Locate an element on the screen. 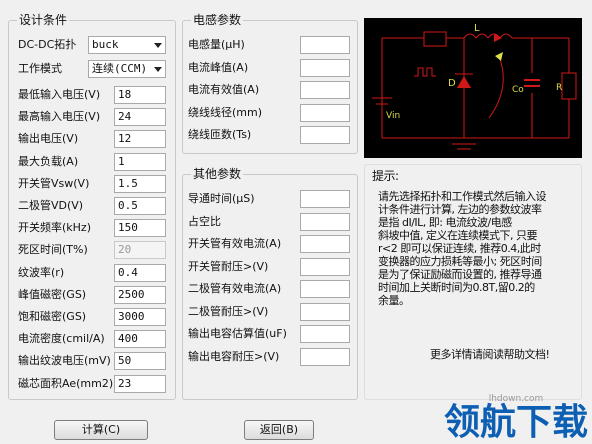  topology-select: buck is located at coordinates (127, 45).